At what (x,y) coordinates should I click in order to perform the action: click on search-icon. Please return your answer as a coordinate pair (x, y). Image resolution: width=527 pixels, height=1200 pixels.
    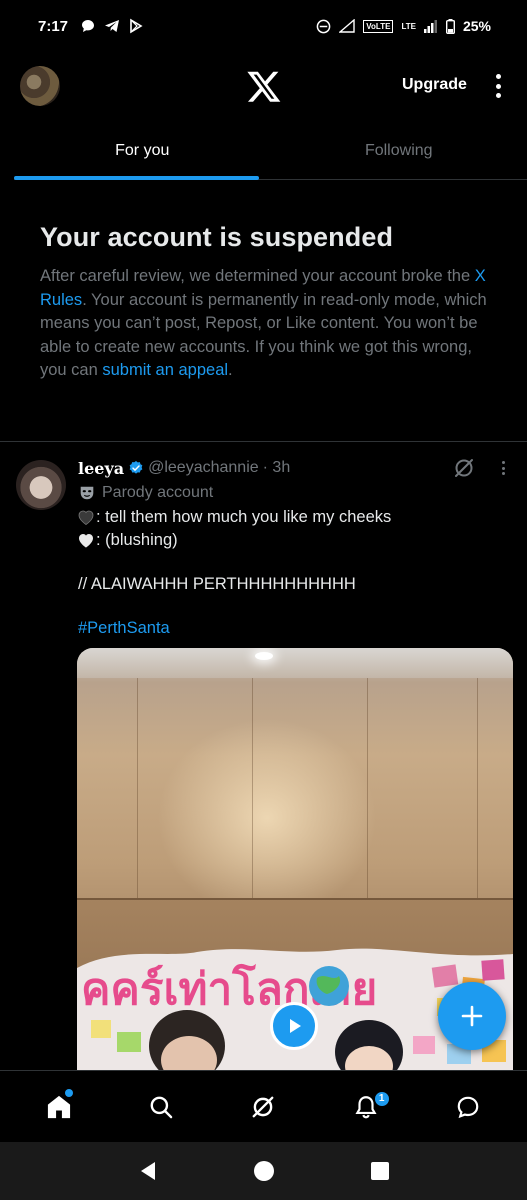
    Looking at the image, I should click on (161, 1107).